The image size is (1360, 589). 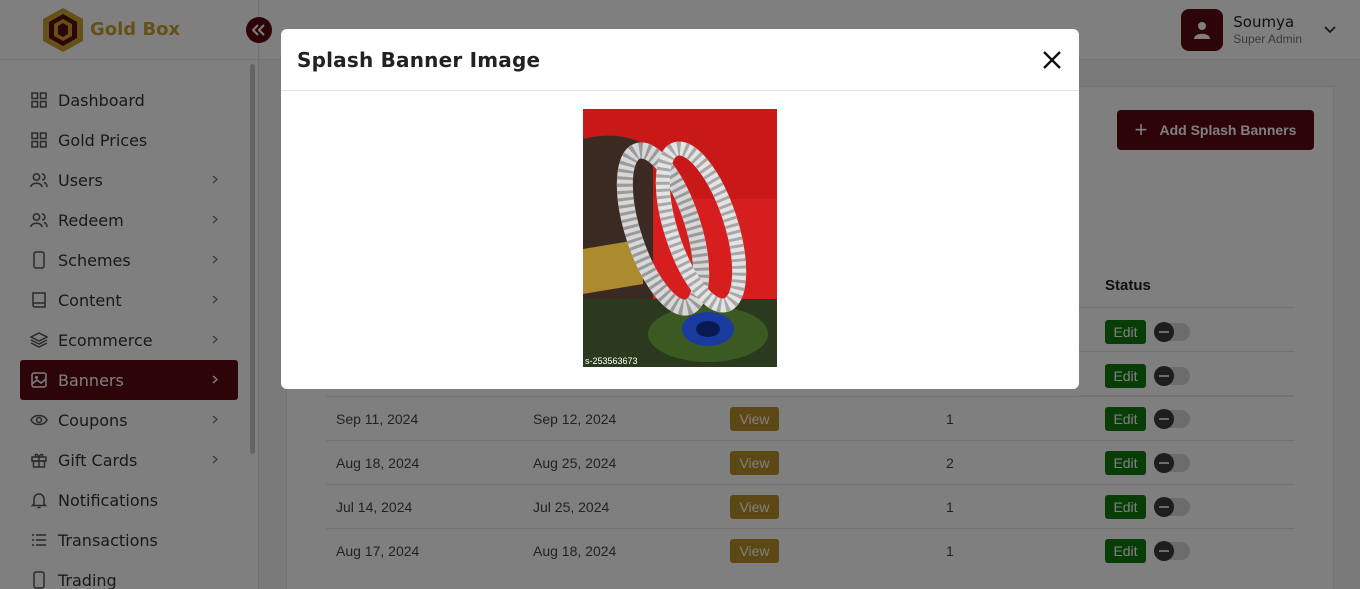 What do you see at coordinates (1052, 60) in the screenshot?
I see `close-icon` at bounding box center [1052, 60].